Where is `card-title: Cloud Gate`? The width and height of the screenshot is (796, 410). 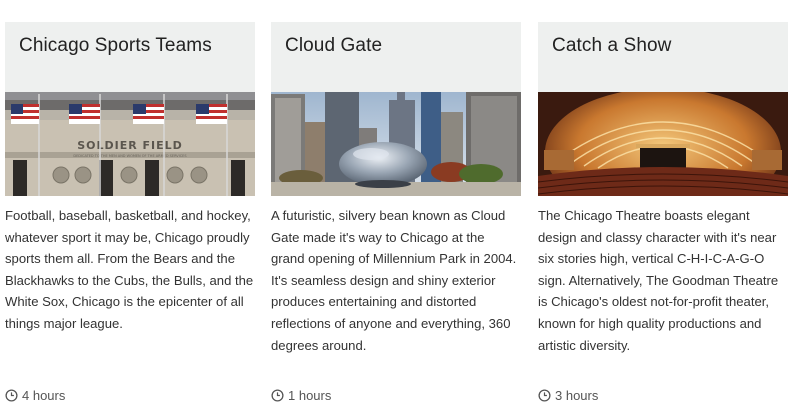
card-title: Cloud Gate is located at coordinates (396, 46).